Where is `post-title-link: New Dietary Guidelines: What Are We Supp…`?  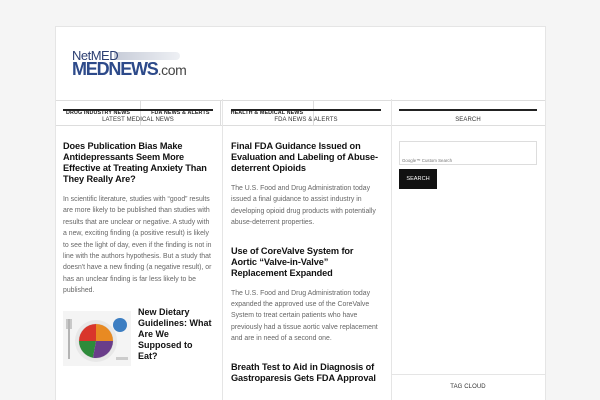 post-title-link: New Dietary Guidelines: What Are We Supp… is located at coordinates (175, 336).